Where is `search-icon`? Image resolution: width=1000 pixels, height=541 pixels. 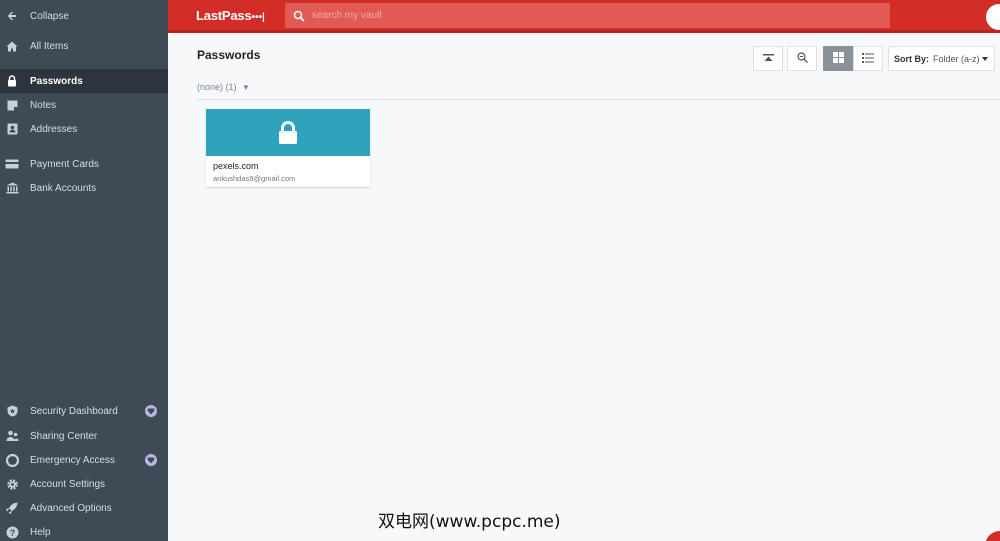 search-icon is located at coordinates (299, 15).